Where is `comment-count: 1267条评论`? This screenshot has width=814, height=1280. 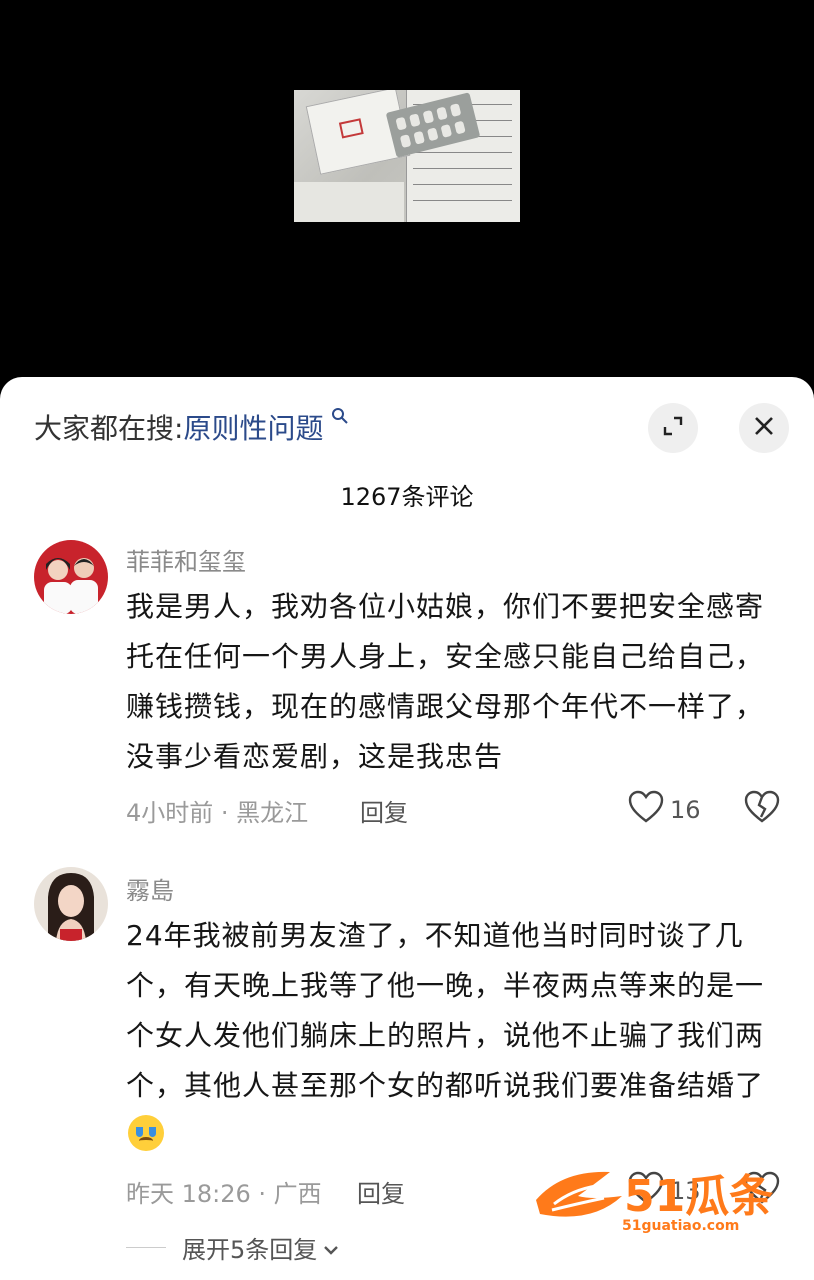 comment-count: 1267条评论 is located at coordinates (407, 497).